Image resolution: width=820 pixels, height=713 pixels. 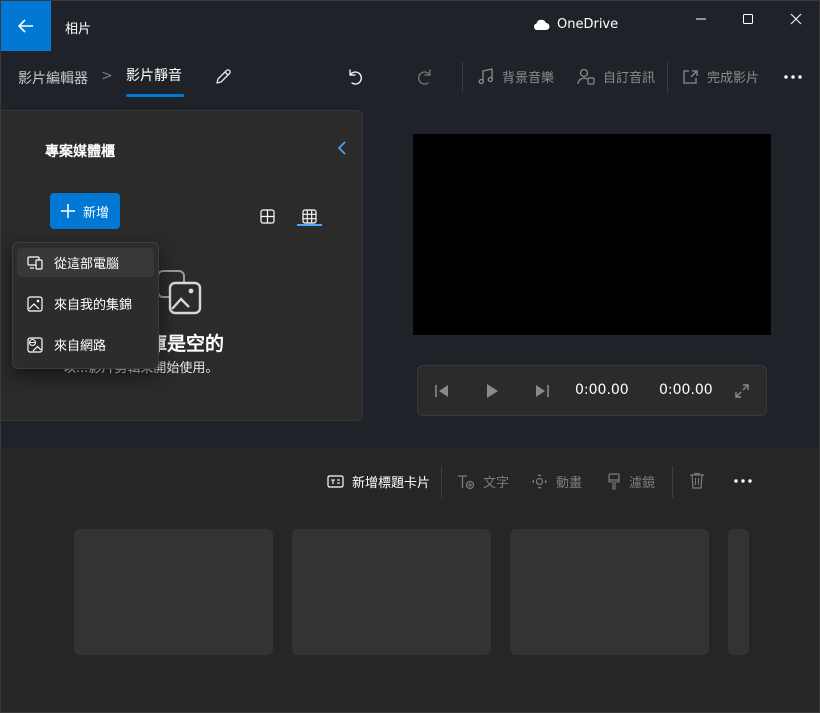 I want to click on add-media-label: 新增, so click(x=95, y=213).